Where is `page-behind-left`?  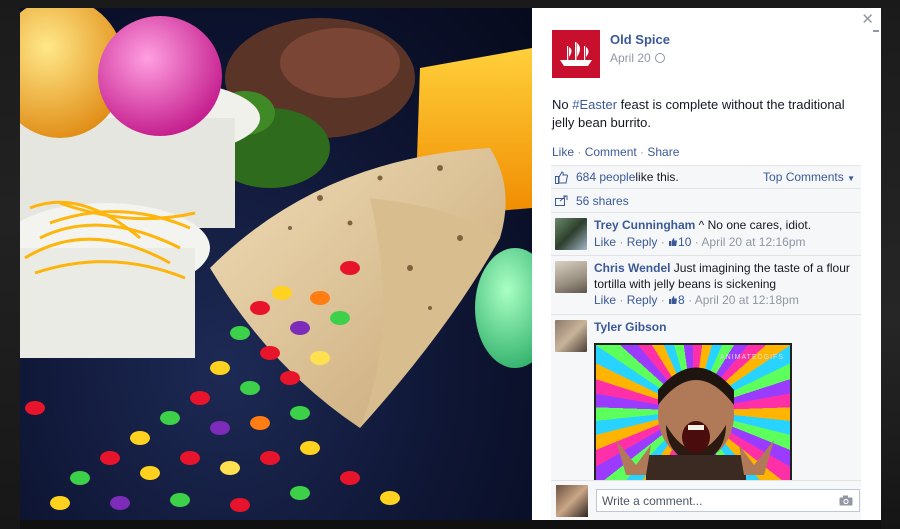
page-behind-left is located at coordinates (10, 268).